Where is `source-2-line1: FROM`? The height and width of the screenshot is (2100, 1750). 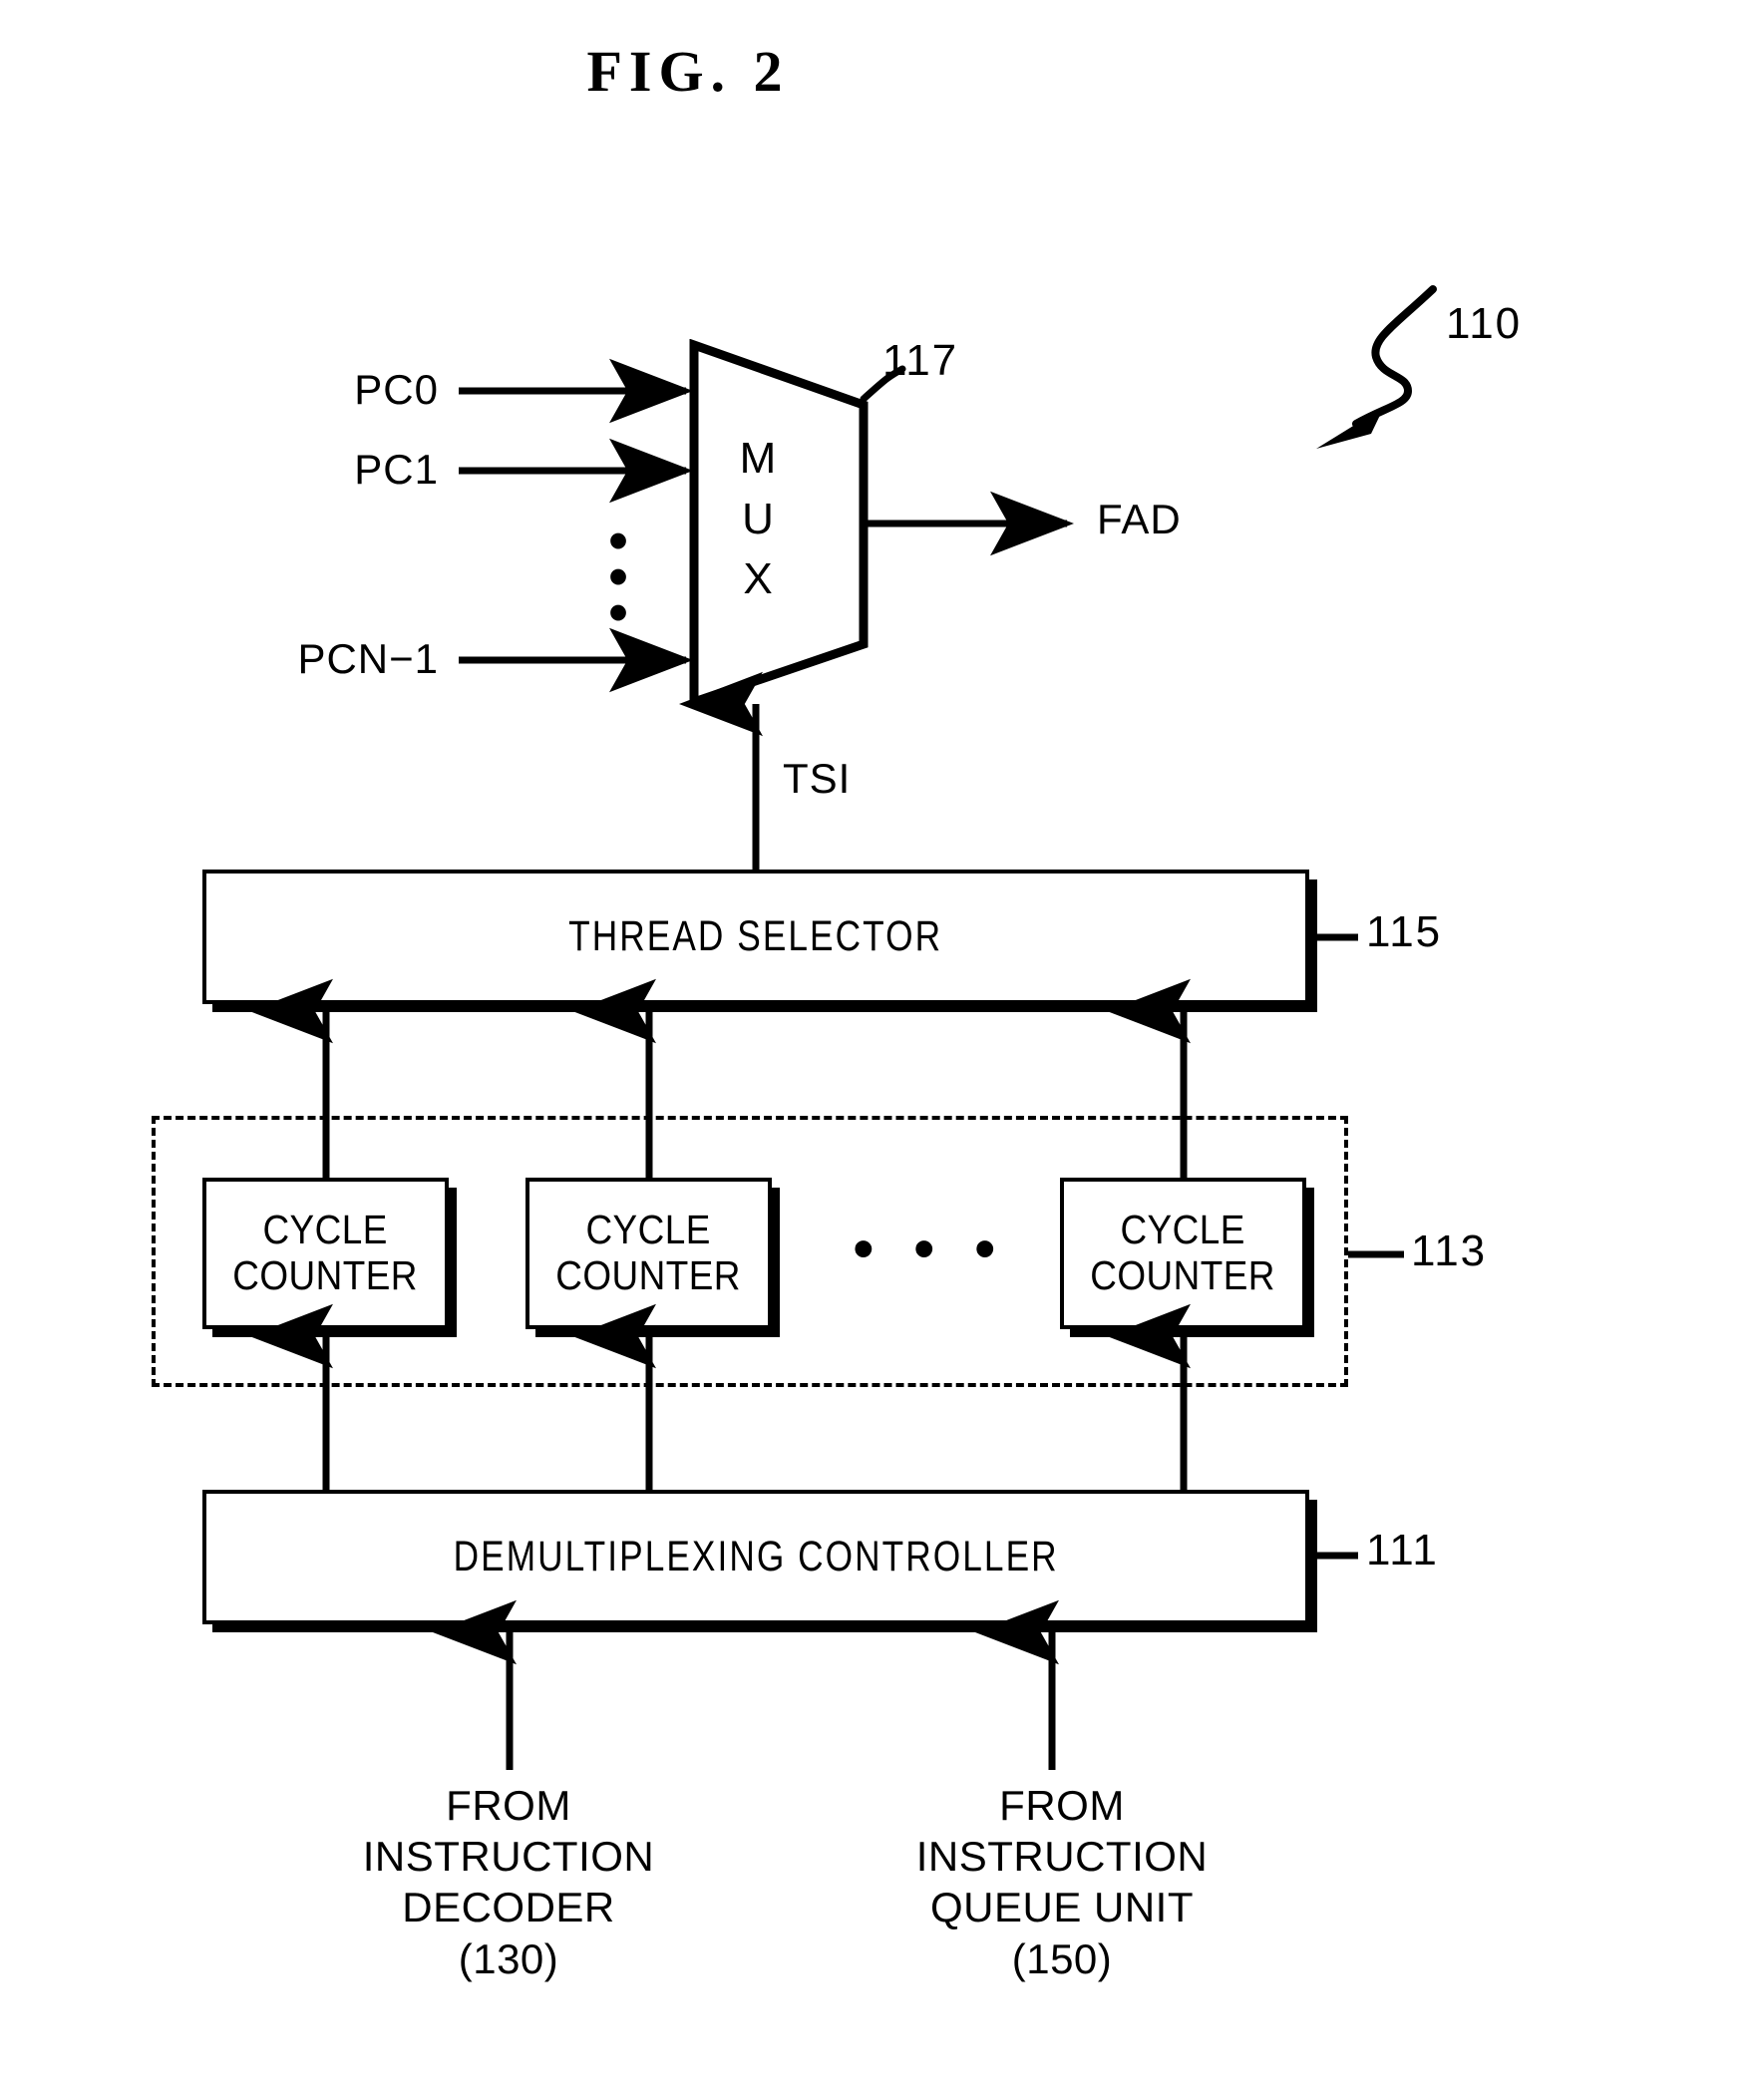 source-2-line1: FROM is located at coordinates (1062, 1806).